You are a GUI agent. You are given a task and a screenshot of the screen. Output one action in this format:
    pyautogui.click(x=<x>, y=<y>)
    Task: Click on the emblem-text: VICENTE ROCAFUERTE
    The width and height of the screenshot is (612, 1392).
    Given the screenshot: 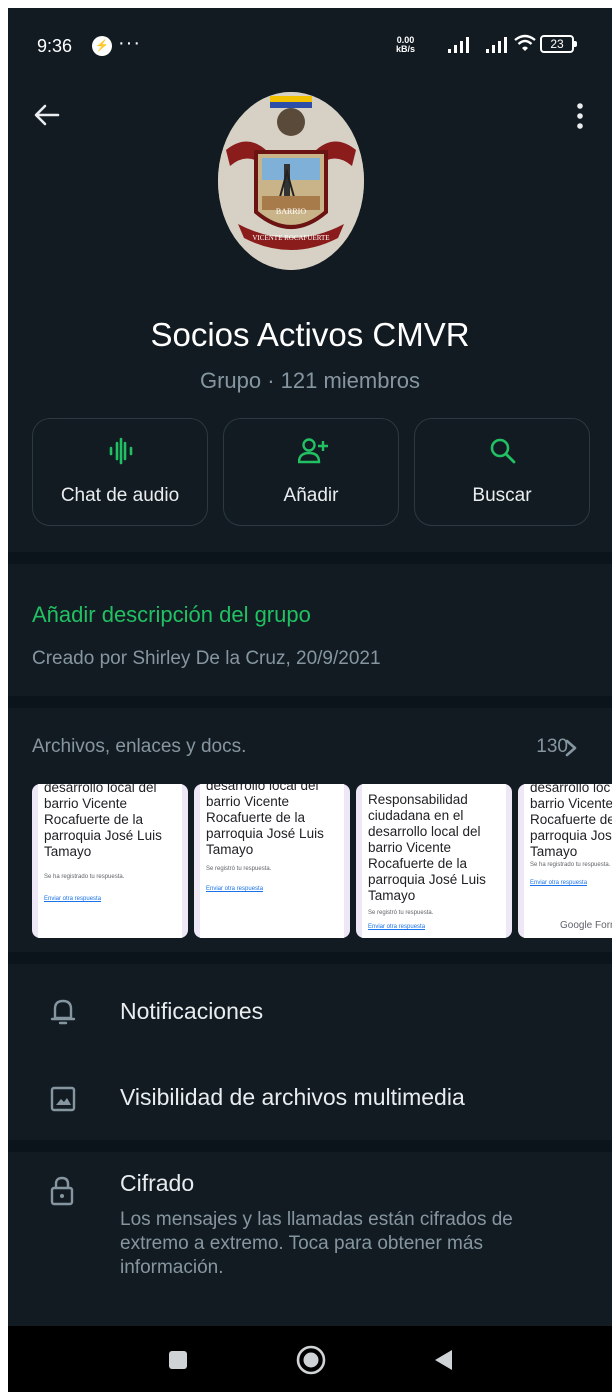 What is the action you would take?
    pyautogui.click(x=290, y=238)
    